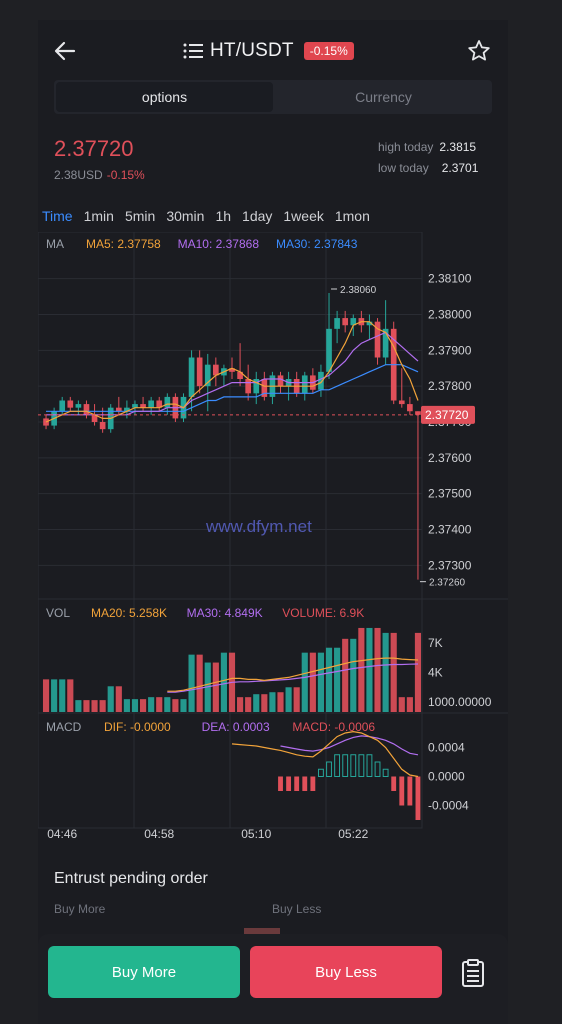  Describe the element at coordinates (185, 216) in the screenshot. I see `period-30min: 30min` at that location.